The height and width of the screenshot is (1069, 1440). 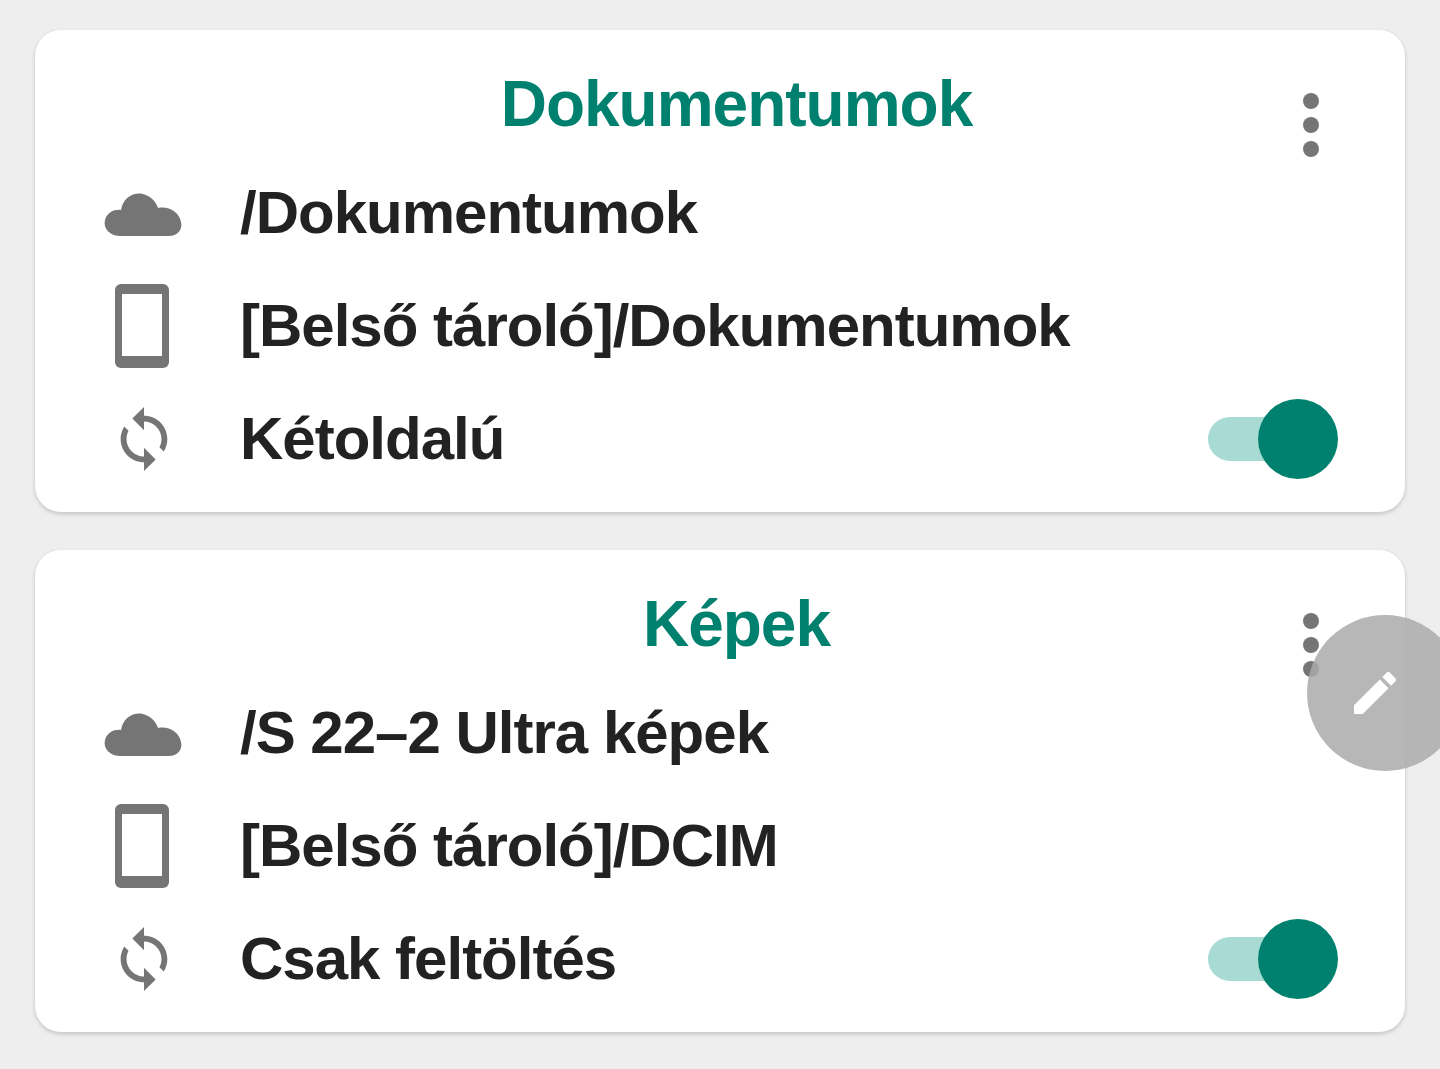 I want to click on remote-path: /S 22–2 Ultra képek, so click(x=505, y=732).